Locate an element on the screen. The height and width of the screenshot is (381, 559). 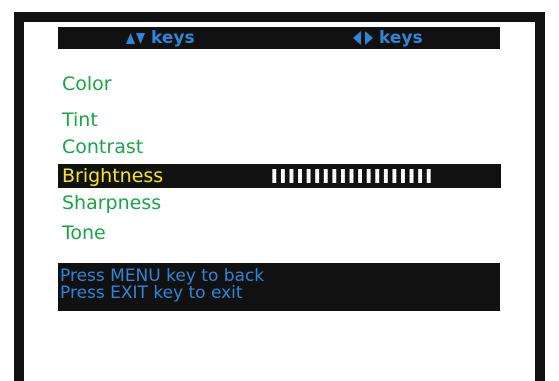
menu-item-tint: Tint is located at coordinates (80, 120).